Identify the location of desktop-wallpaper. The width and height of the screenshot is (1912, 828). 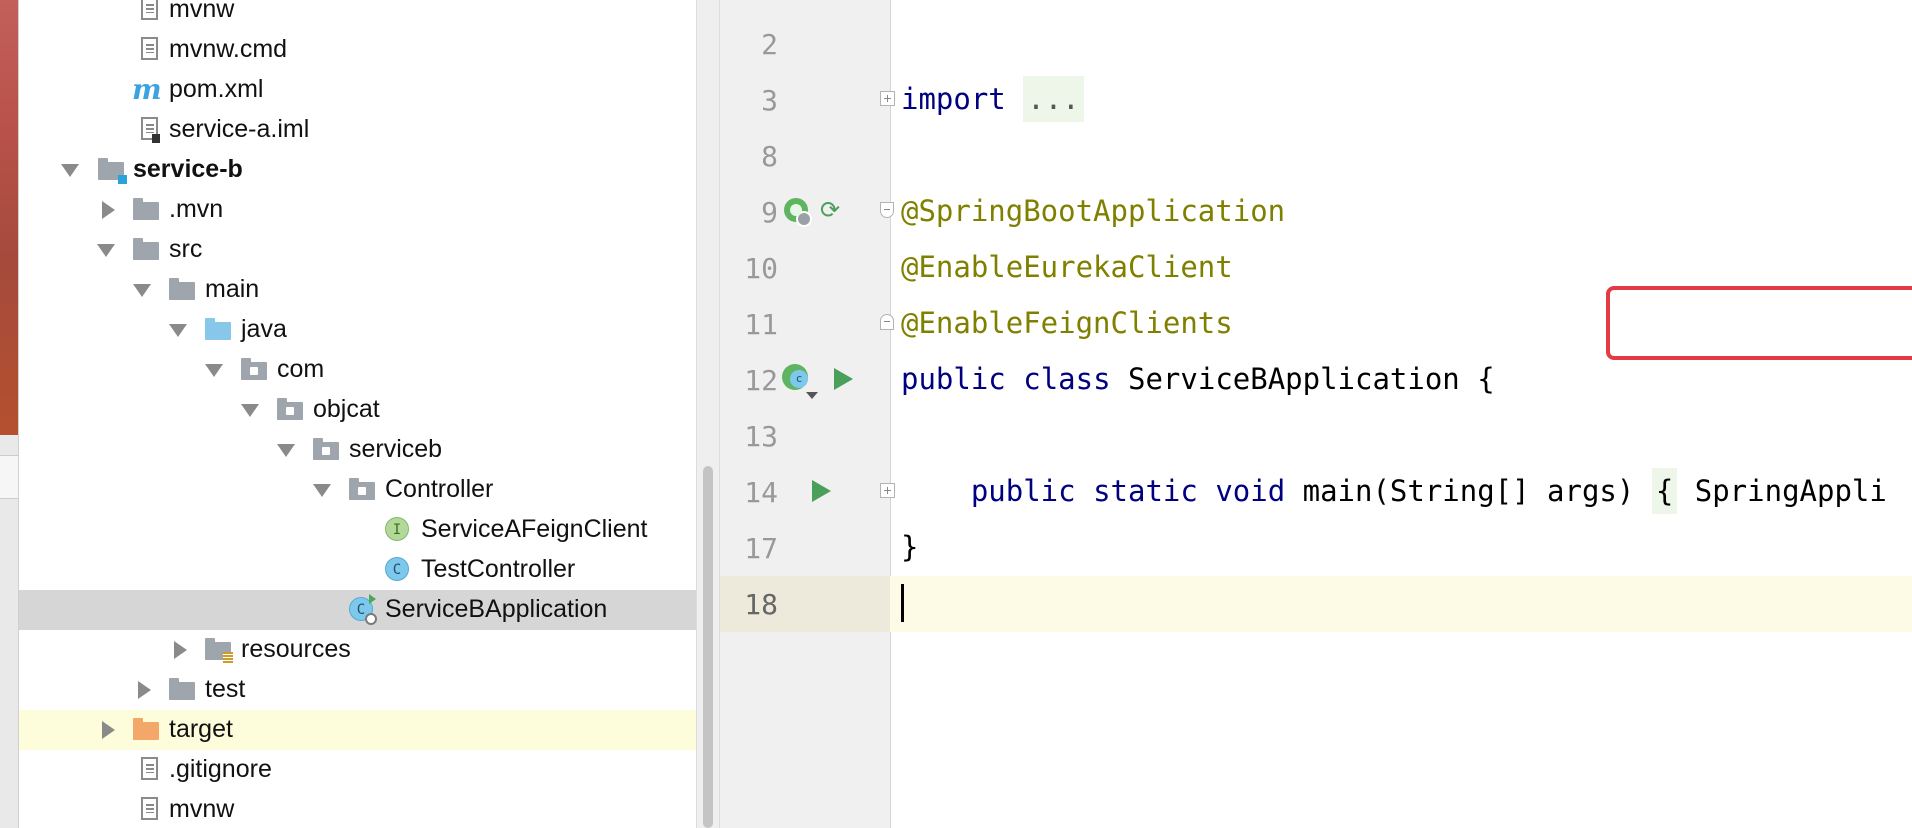
(9, 217).